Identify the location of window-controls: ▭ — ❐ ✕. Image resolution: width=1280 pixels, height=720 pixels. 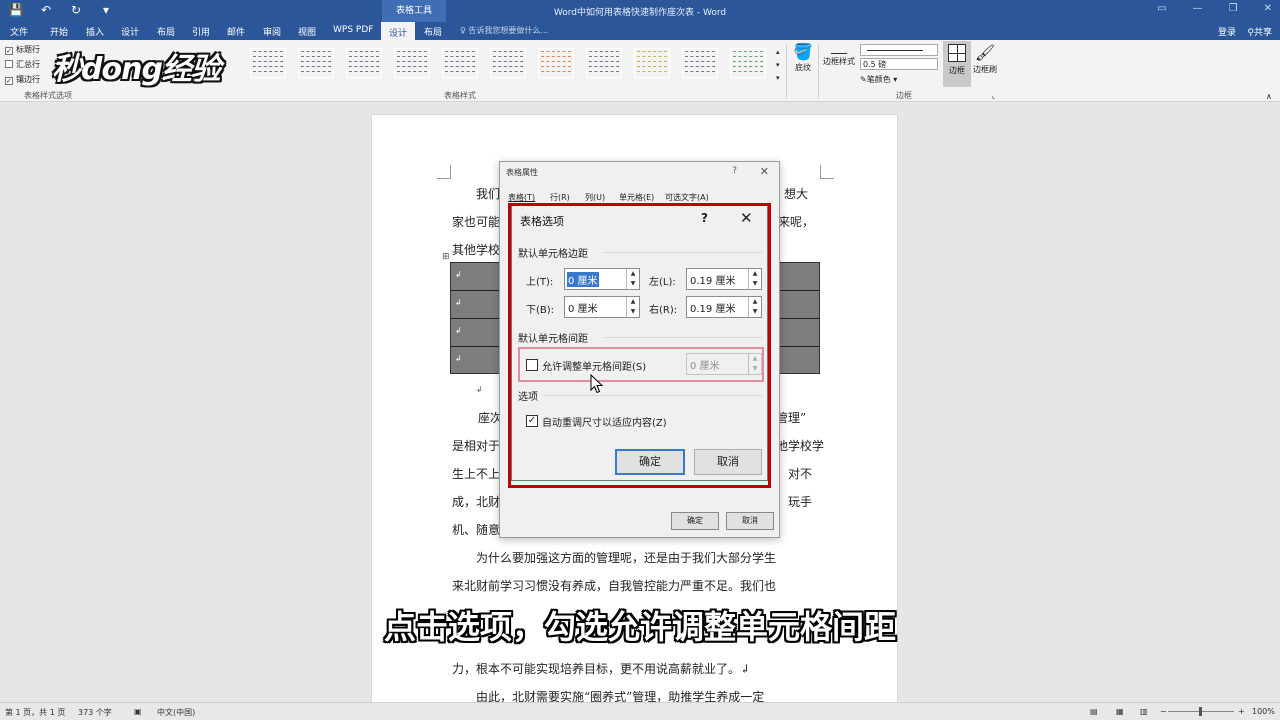
(1214, 8).